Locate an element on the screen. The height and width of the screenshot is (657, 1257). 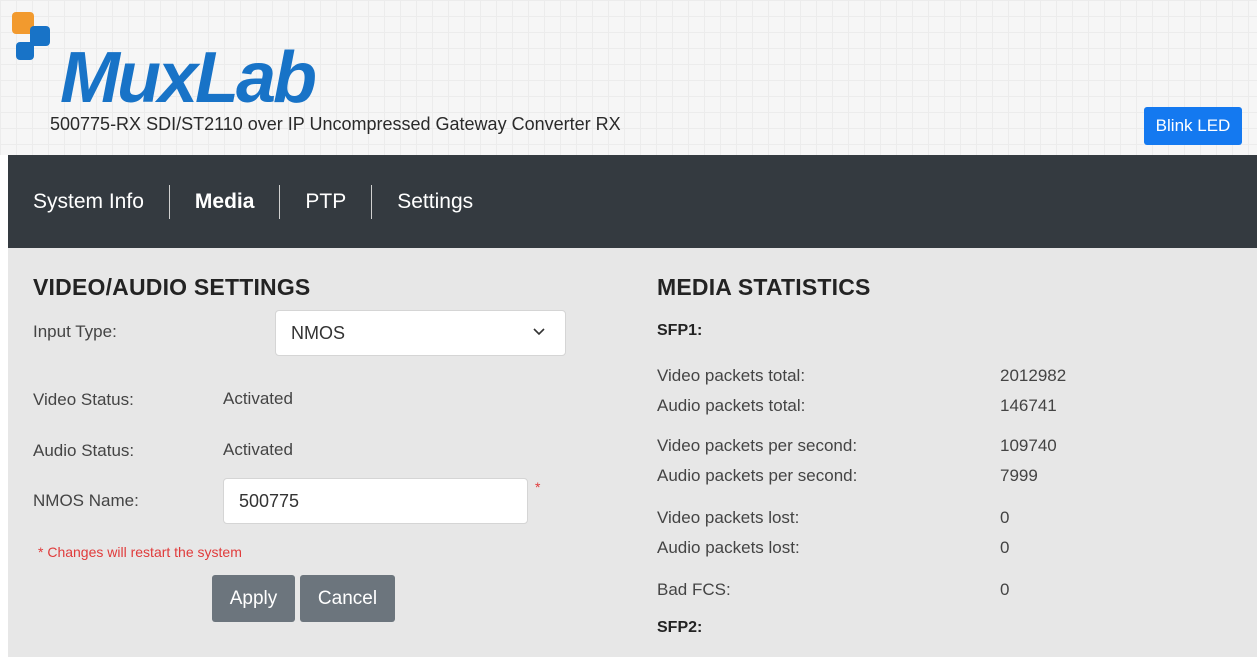
input-type-label: Input Type: is located at coordinates (75, 331).